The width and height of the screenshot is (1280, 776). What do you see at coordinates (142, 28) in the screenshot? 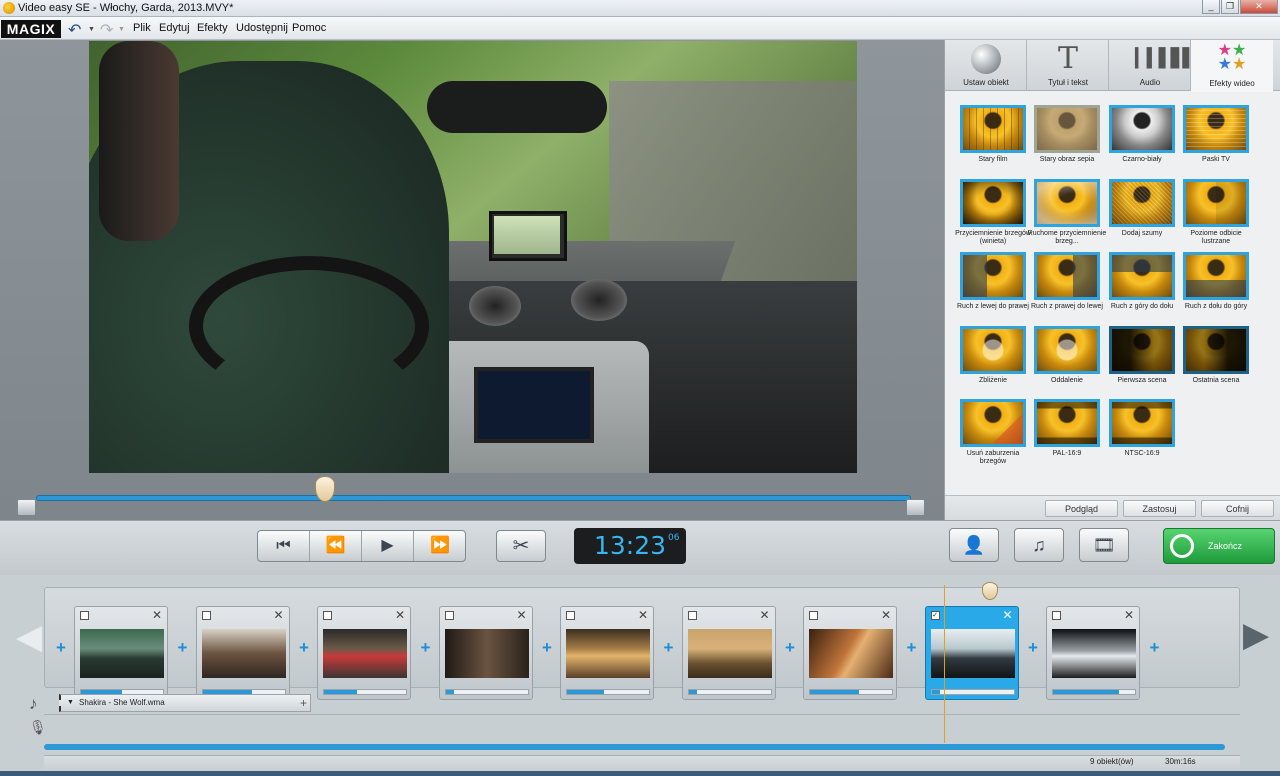
I see `menu-plik: Plik` at bounding box center [142, 28].